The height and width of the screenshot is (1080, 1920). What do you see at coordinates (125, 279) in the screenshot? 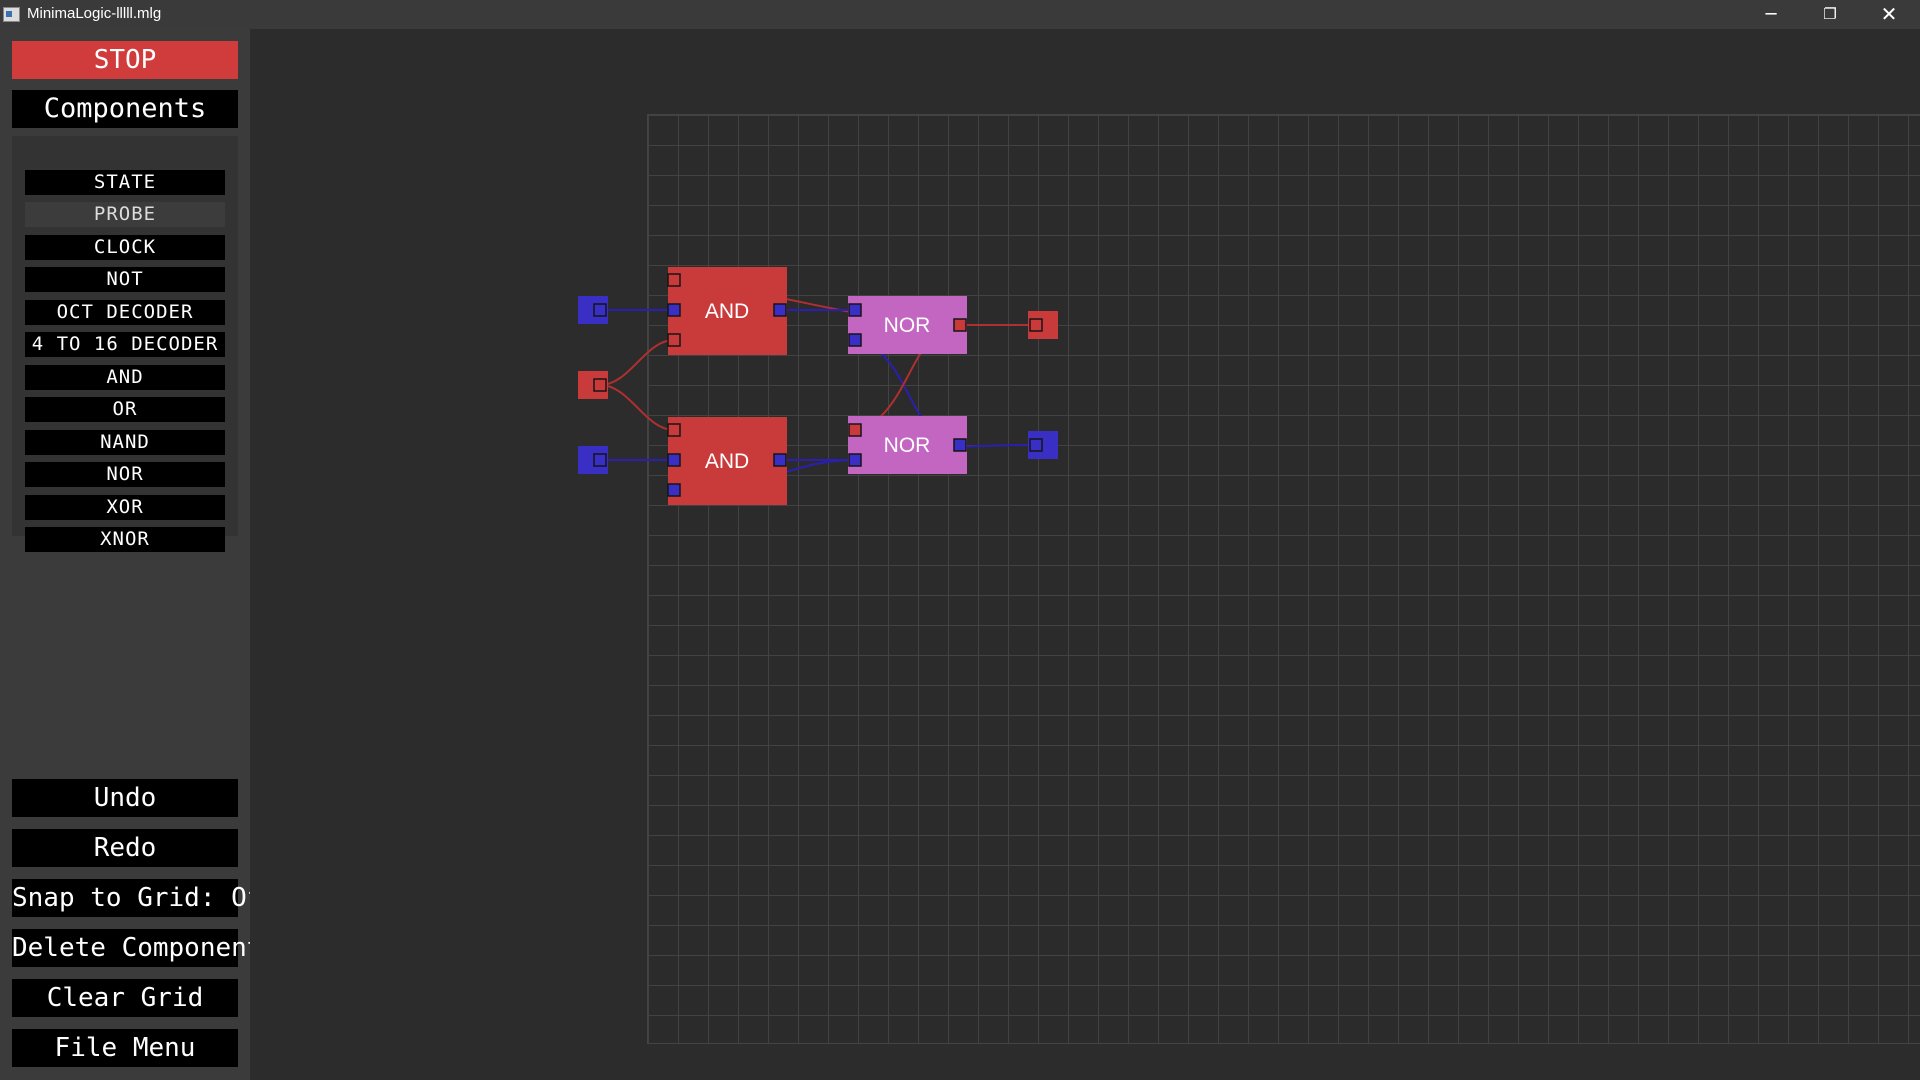
I see `component-not: NOT` at bounding box center [125, 279].